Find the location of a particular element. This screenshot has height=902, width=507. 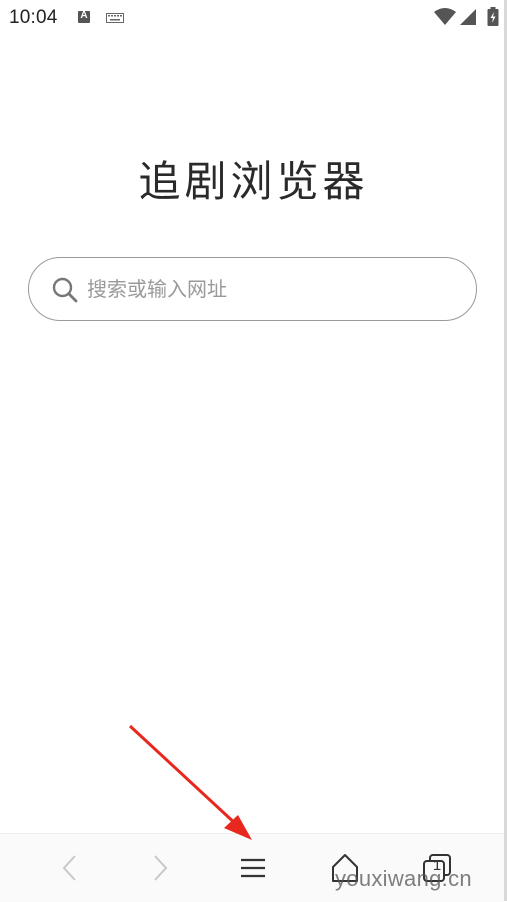

a-icon: A is located at coordinates (84, 16).